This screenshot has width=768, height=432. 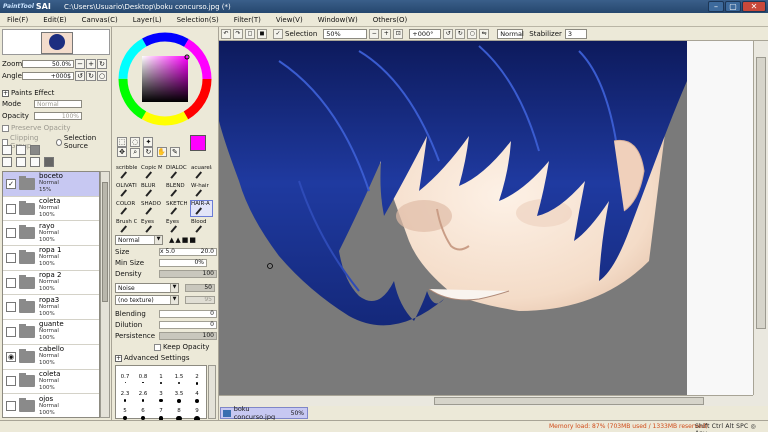 What do you see at coordinates (176, 172) in the screenshot?
I see `brush-slot: DIALOC` at bounding box center [176, 172].